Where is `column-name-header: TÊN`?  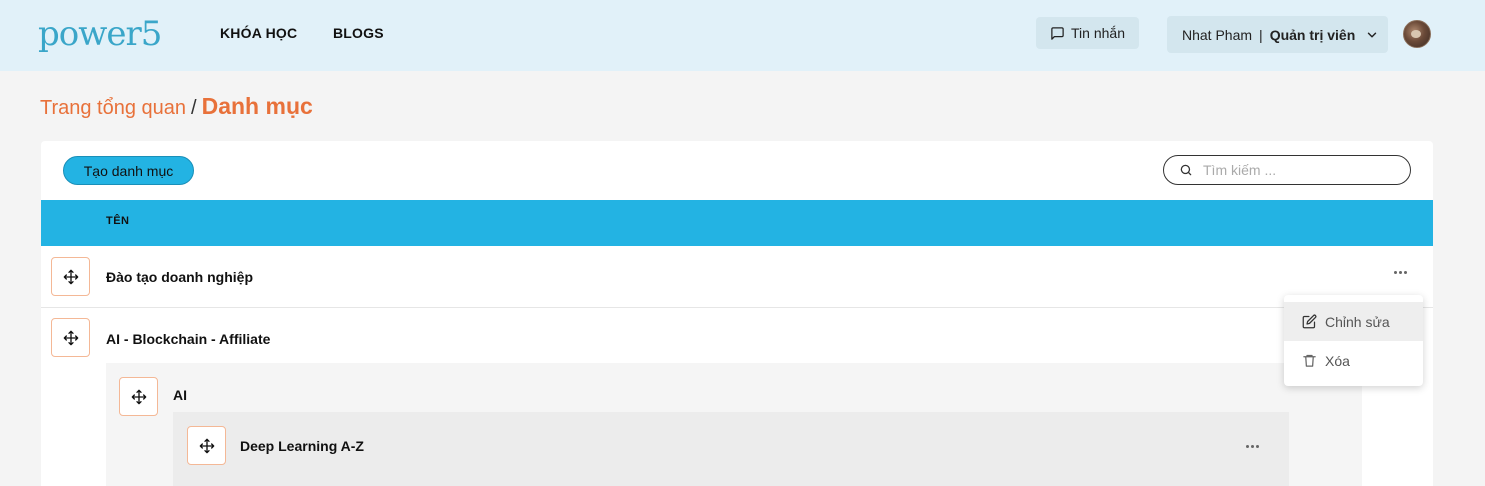 column-name-header: TÊN is located at coordinates (118, 221).